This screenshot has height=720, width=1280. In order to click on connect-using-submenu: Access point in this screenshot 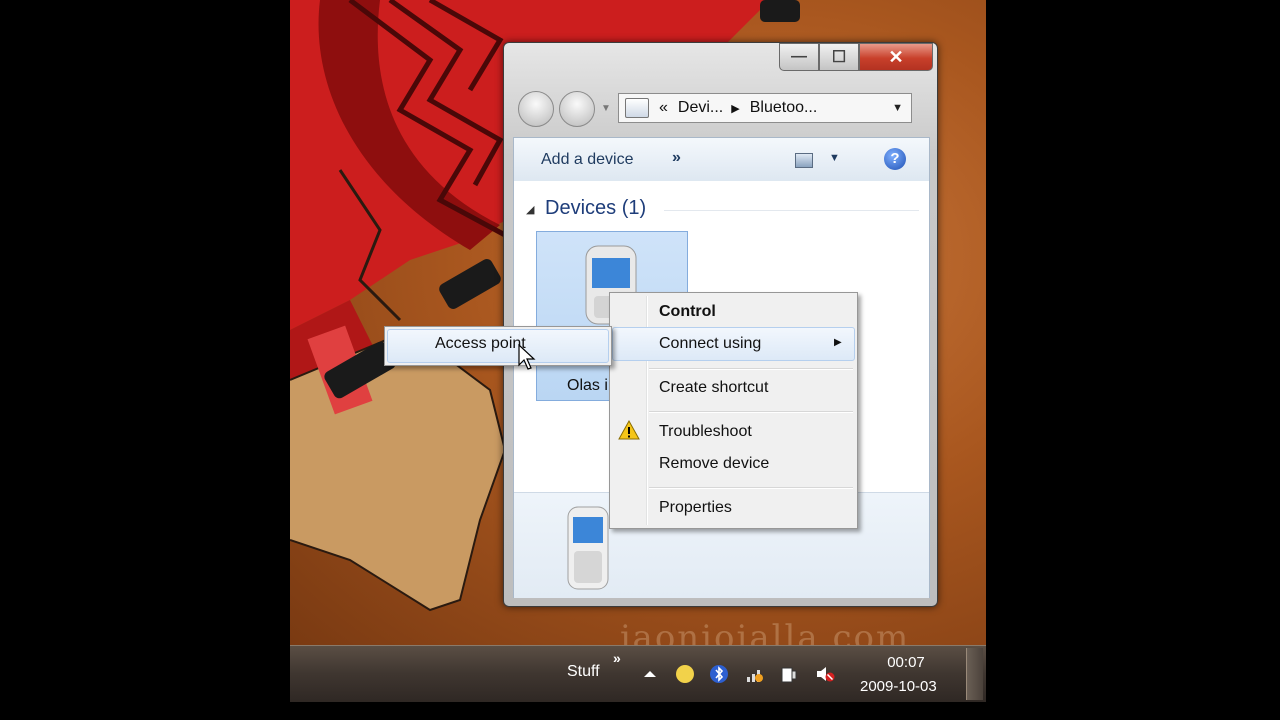, I will do `click(498, 346)`.